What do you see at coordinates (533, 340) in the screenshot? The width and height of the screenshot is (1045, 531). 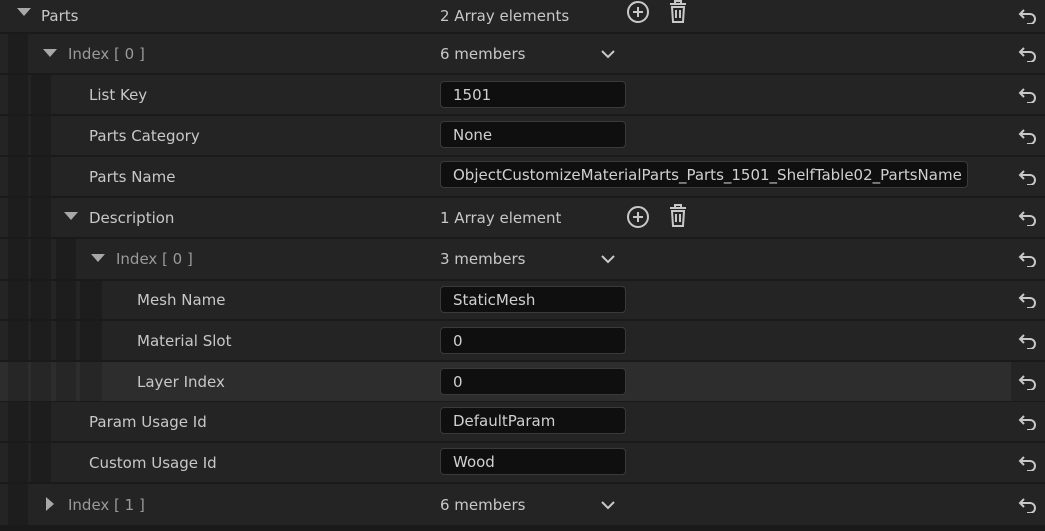 I see `material-slot-field: 0` at bounding box center [533, 340].